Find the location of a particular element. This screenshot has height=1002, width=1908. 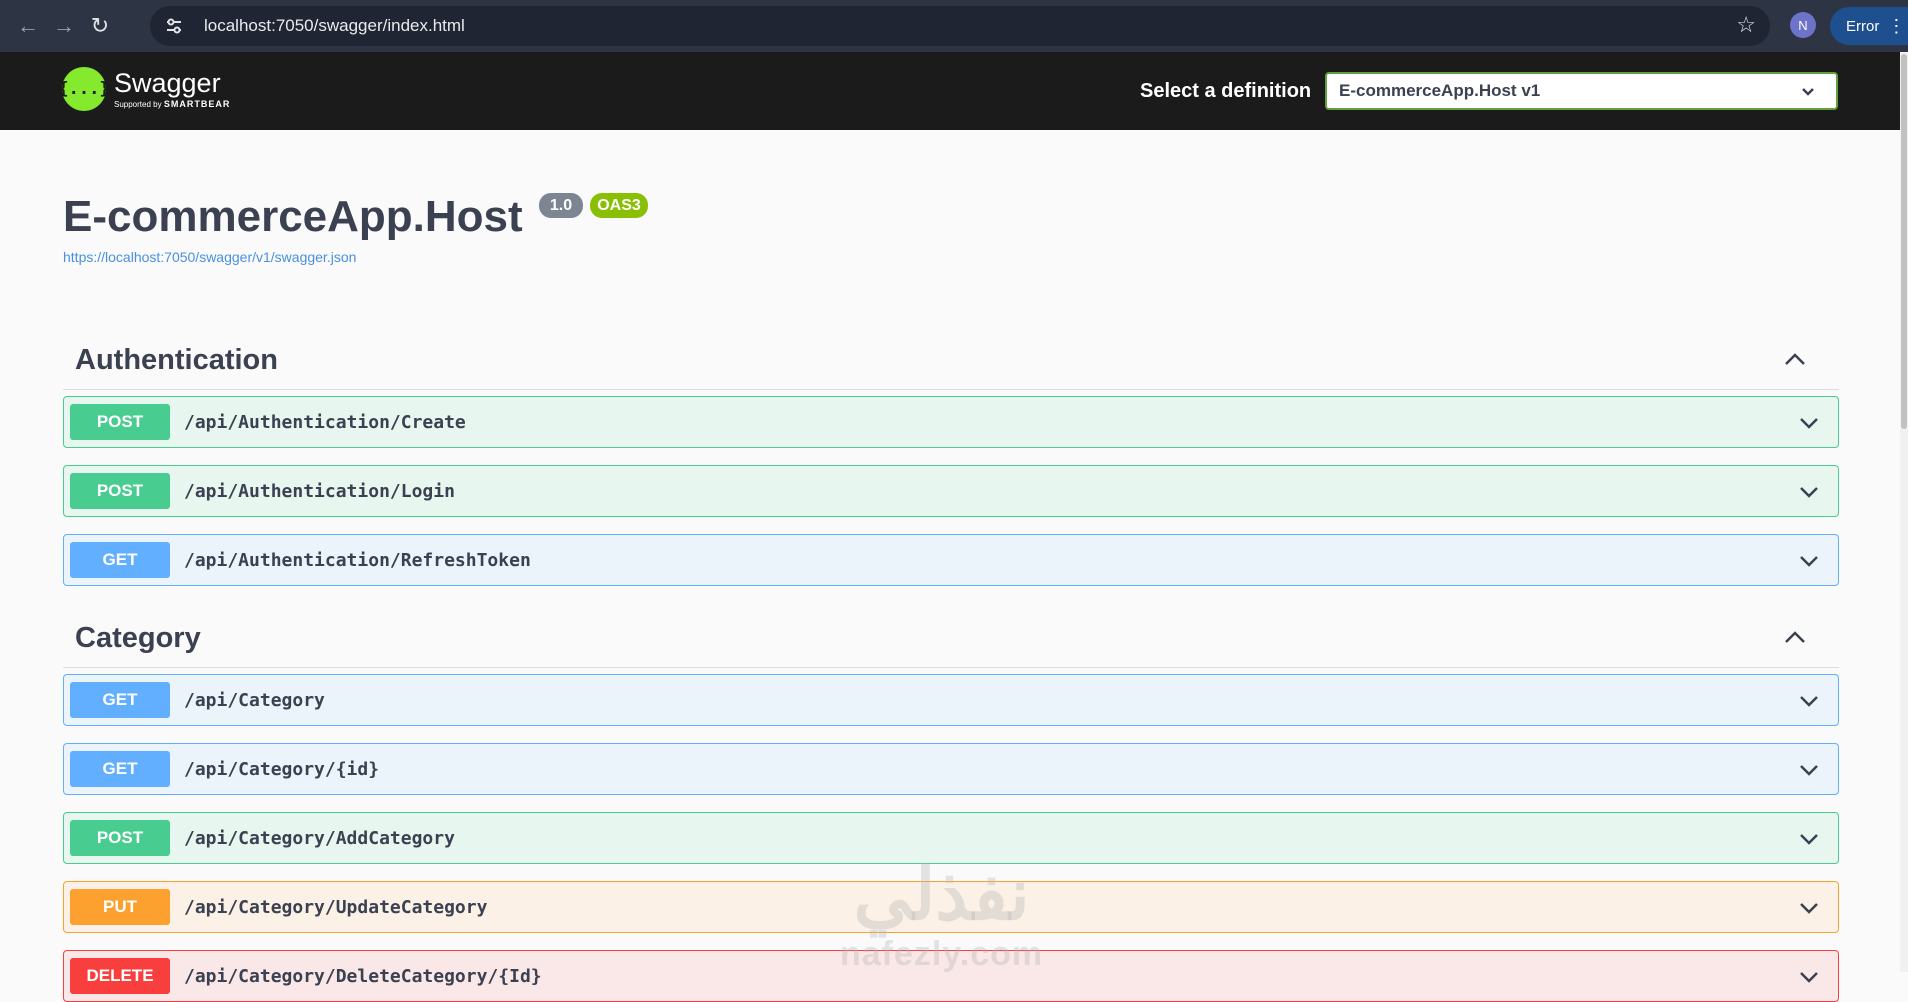

reload-icon: ↻ is located at coordinates (100, 25).